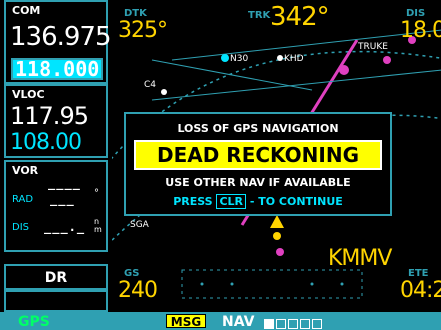 The width and height of the screenshot is (441, 330). What do you see at coordinates (46, 142) in the screenshot?
I see `vloc-standby-frequency: 108.00` at bounding box center [46, 142].